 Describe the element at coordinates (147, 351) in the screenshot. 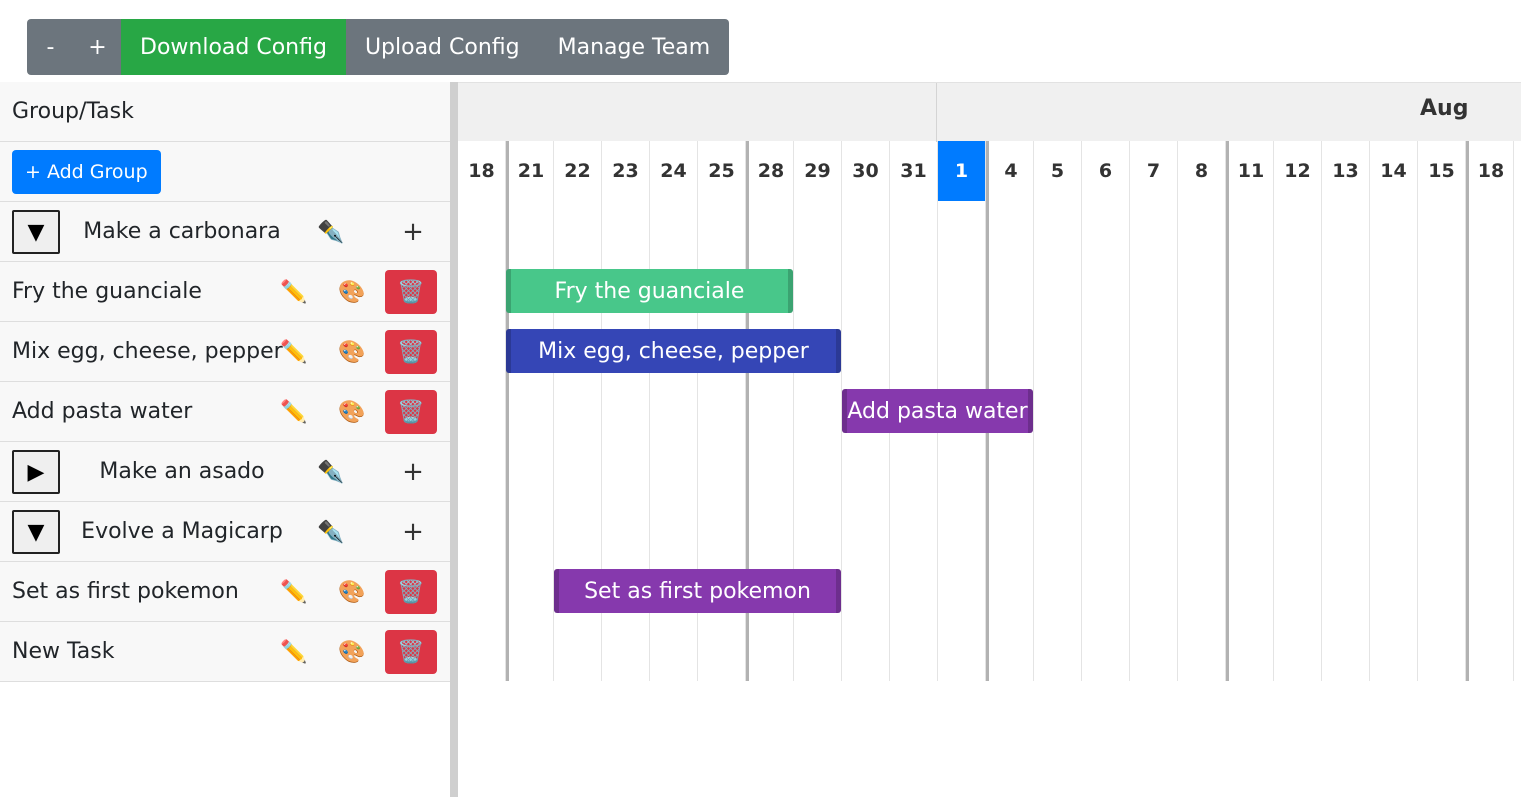

I see `task-name: Mix egg, cheese, pepper` at that location.